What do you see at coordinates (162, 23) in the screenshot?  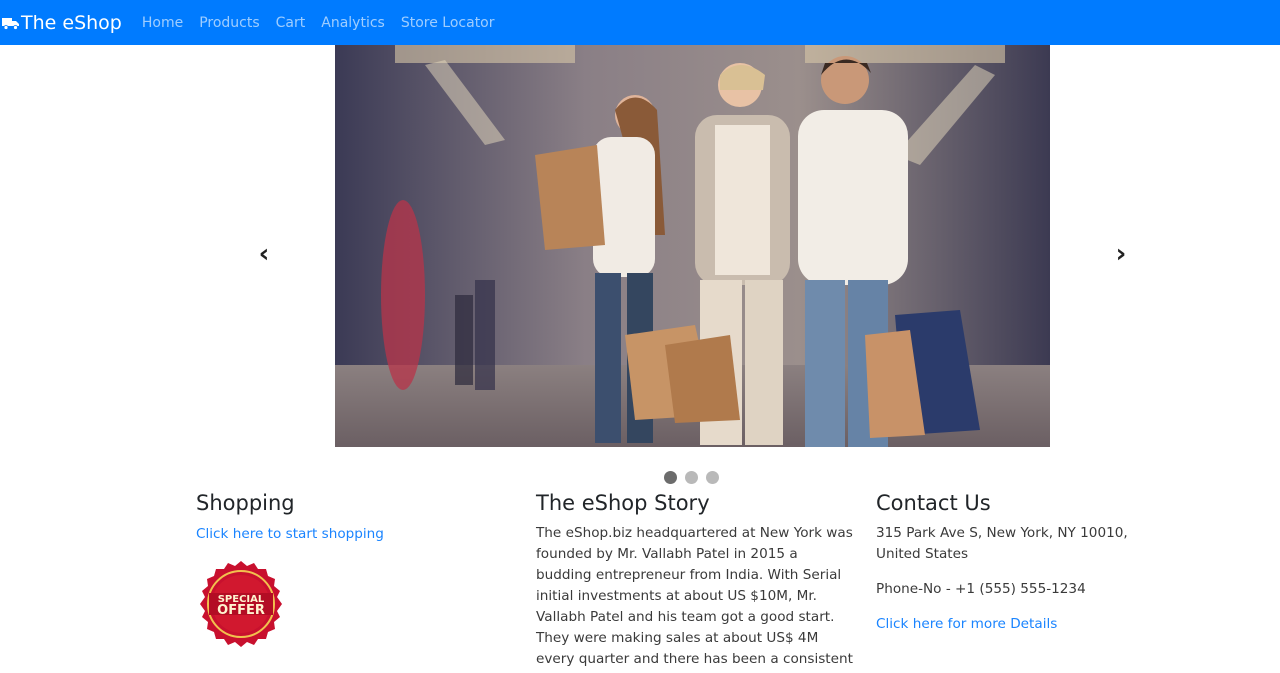 I see `nav-home: Home` at bounding box center [162, 23].